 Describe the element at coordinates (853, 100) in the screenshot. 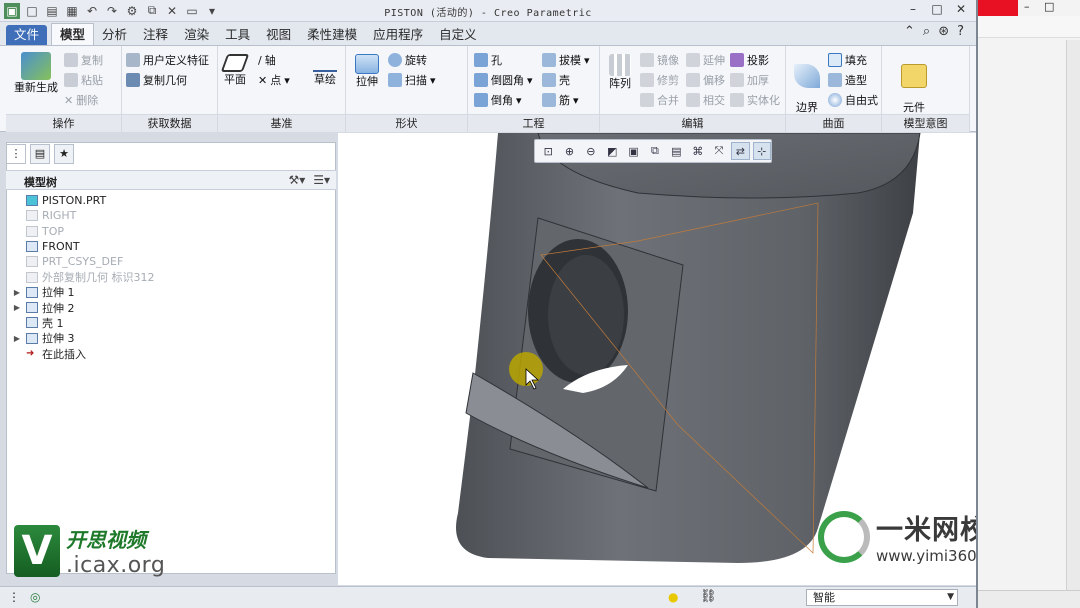

I see `freestyle-button: 自由式` at that location.